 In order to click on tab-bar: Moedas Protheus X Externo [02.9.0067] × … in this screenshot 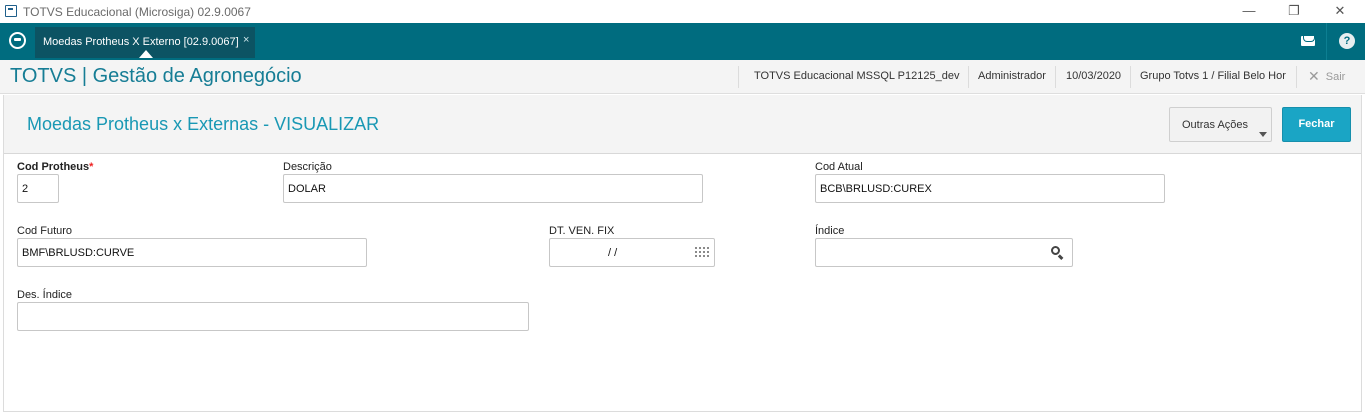, I will do `click(682, 41)`.